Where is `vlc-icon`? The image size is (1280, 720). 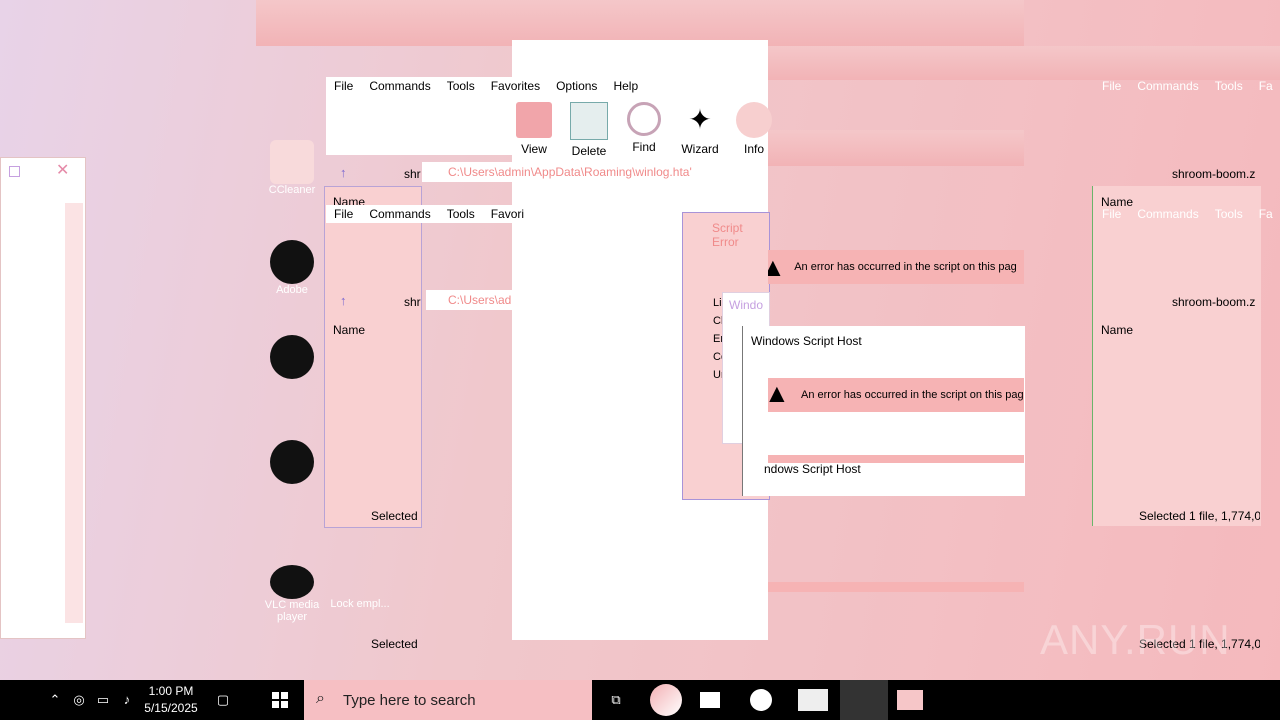 vlc-icon is located at coordinates (292, 582).